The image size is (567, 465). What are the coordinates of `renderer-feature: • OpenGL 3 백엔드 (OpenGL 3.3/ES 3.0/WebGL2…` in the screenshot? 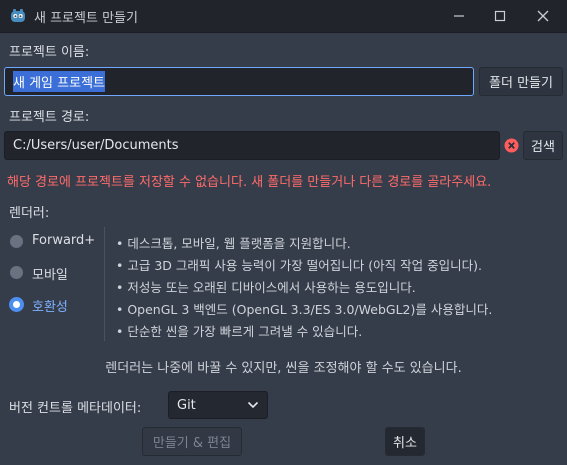 It's located at (304, 309).